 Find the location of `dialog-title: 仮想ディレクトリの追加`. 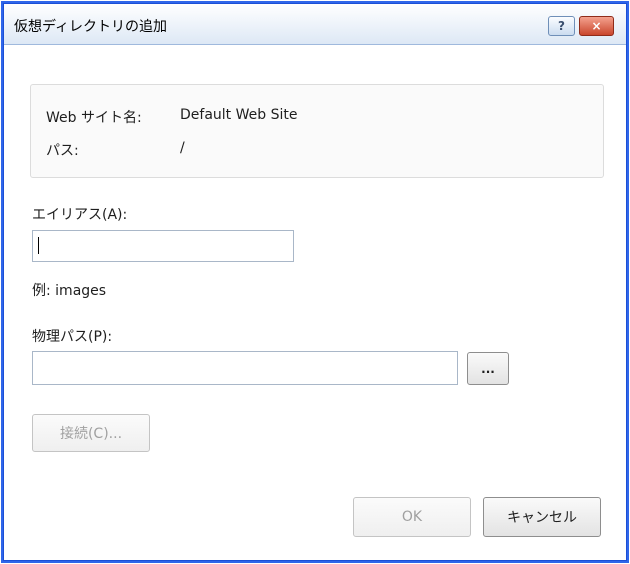

dialog-title: 仮想ディレクトリの追加 is located at coordinates (91, 27).